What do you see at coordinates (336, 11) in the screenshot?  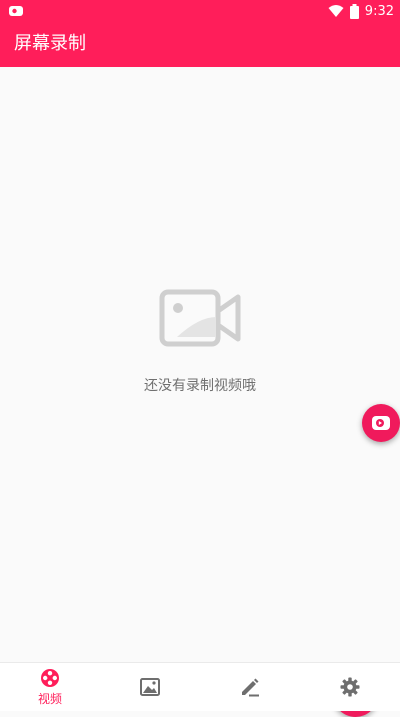 I see `wifi-icon` at bounding box center [336, 11].